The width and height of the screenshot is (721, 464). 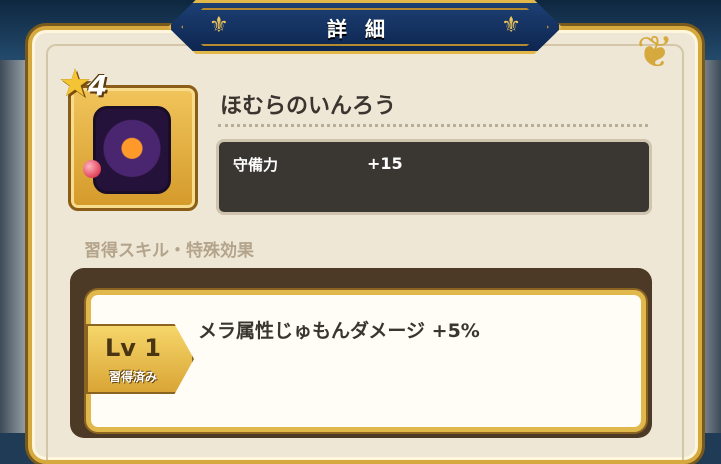 I want to click on corner-ornament-icon: ❦, so click(x=655, y=52).